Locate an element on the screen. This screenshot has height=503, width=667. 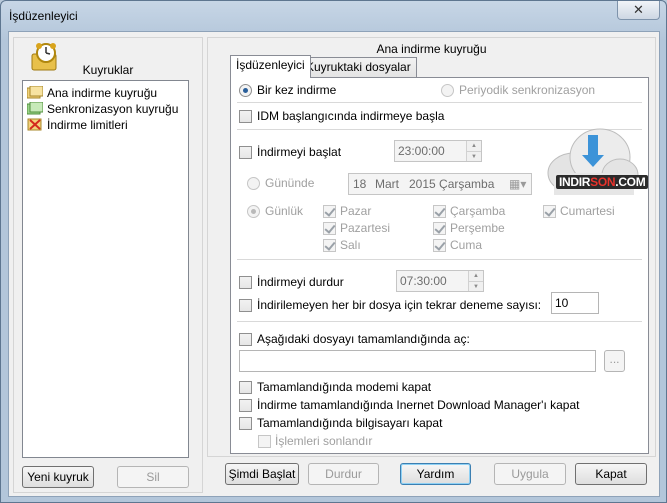
indirson-logo: INDIRSON.COM is located at coordinates (596, 163).